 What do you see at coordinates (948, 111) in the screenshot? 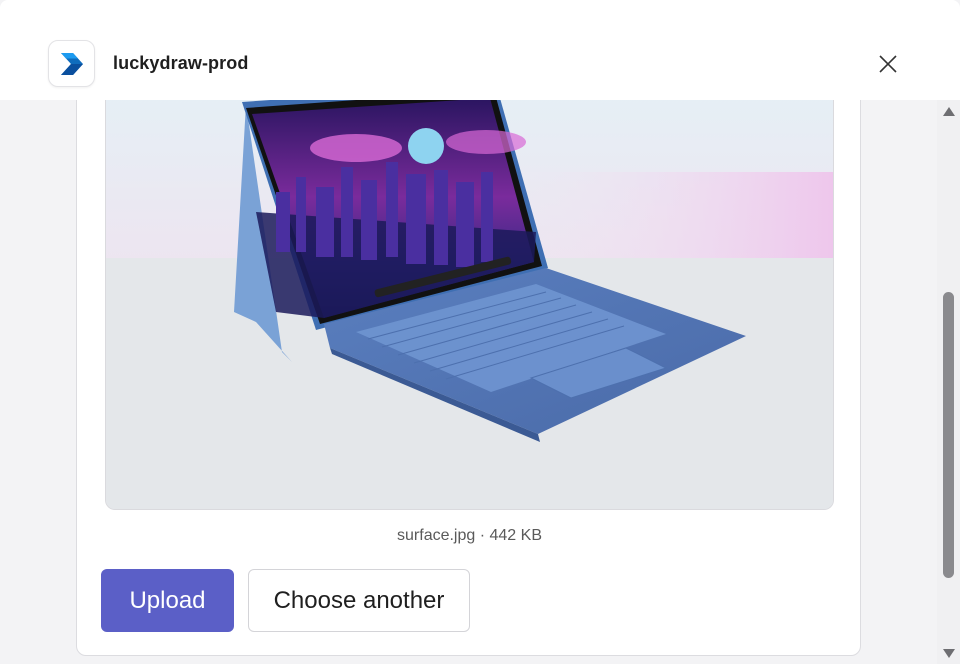
I see `scroll-up-arrow-icon` at bounding box center [948, 111].